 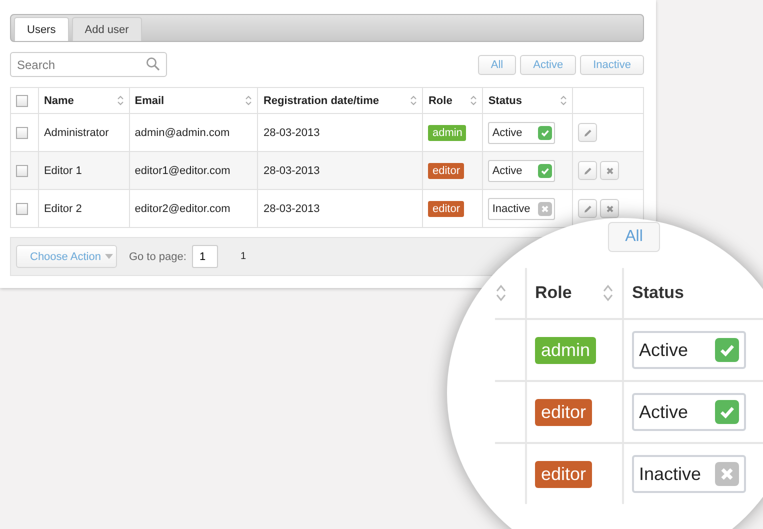 What do you see at coordinates (63, 170) in the screenshot?
I see `table-cell: Editor 1` at bounding box center [63, 170].